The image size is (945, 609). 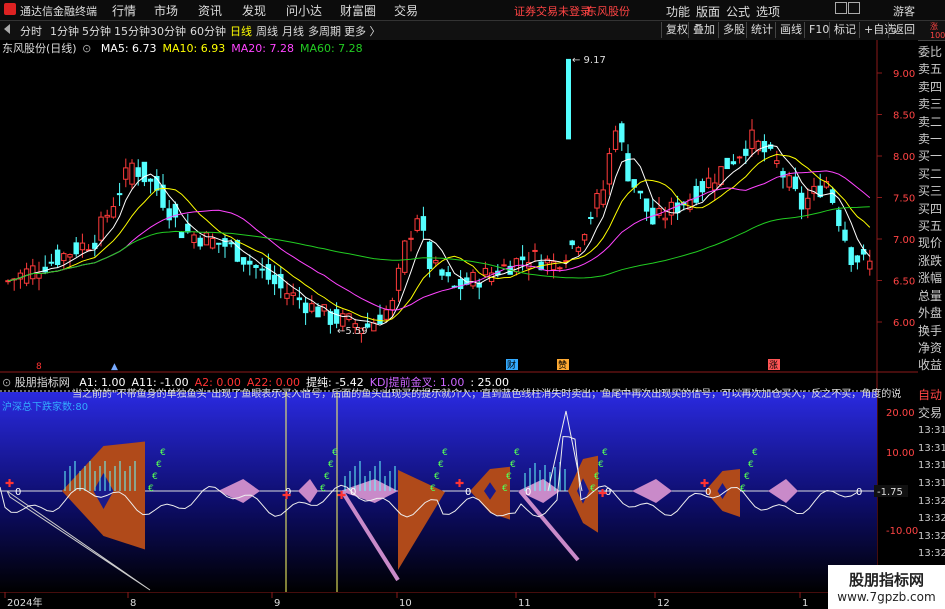 What do you see at coordinates (930, 330) in the screenshot?
I see `quote-label: 换手` at bounding box center [930, 330].